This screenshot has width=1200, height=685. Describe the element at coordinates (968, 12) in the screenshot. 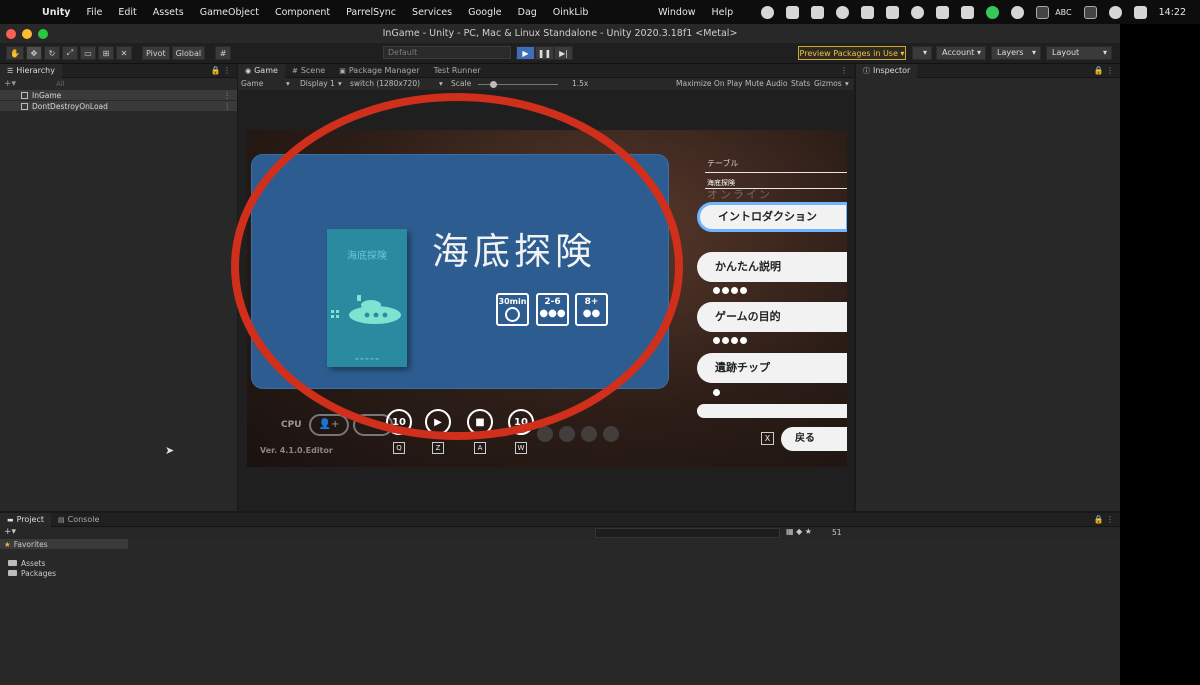

I see `crown-icon` at that location.